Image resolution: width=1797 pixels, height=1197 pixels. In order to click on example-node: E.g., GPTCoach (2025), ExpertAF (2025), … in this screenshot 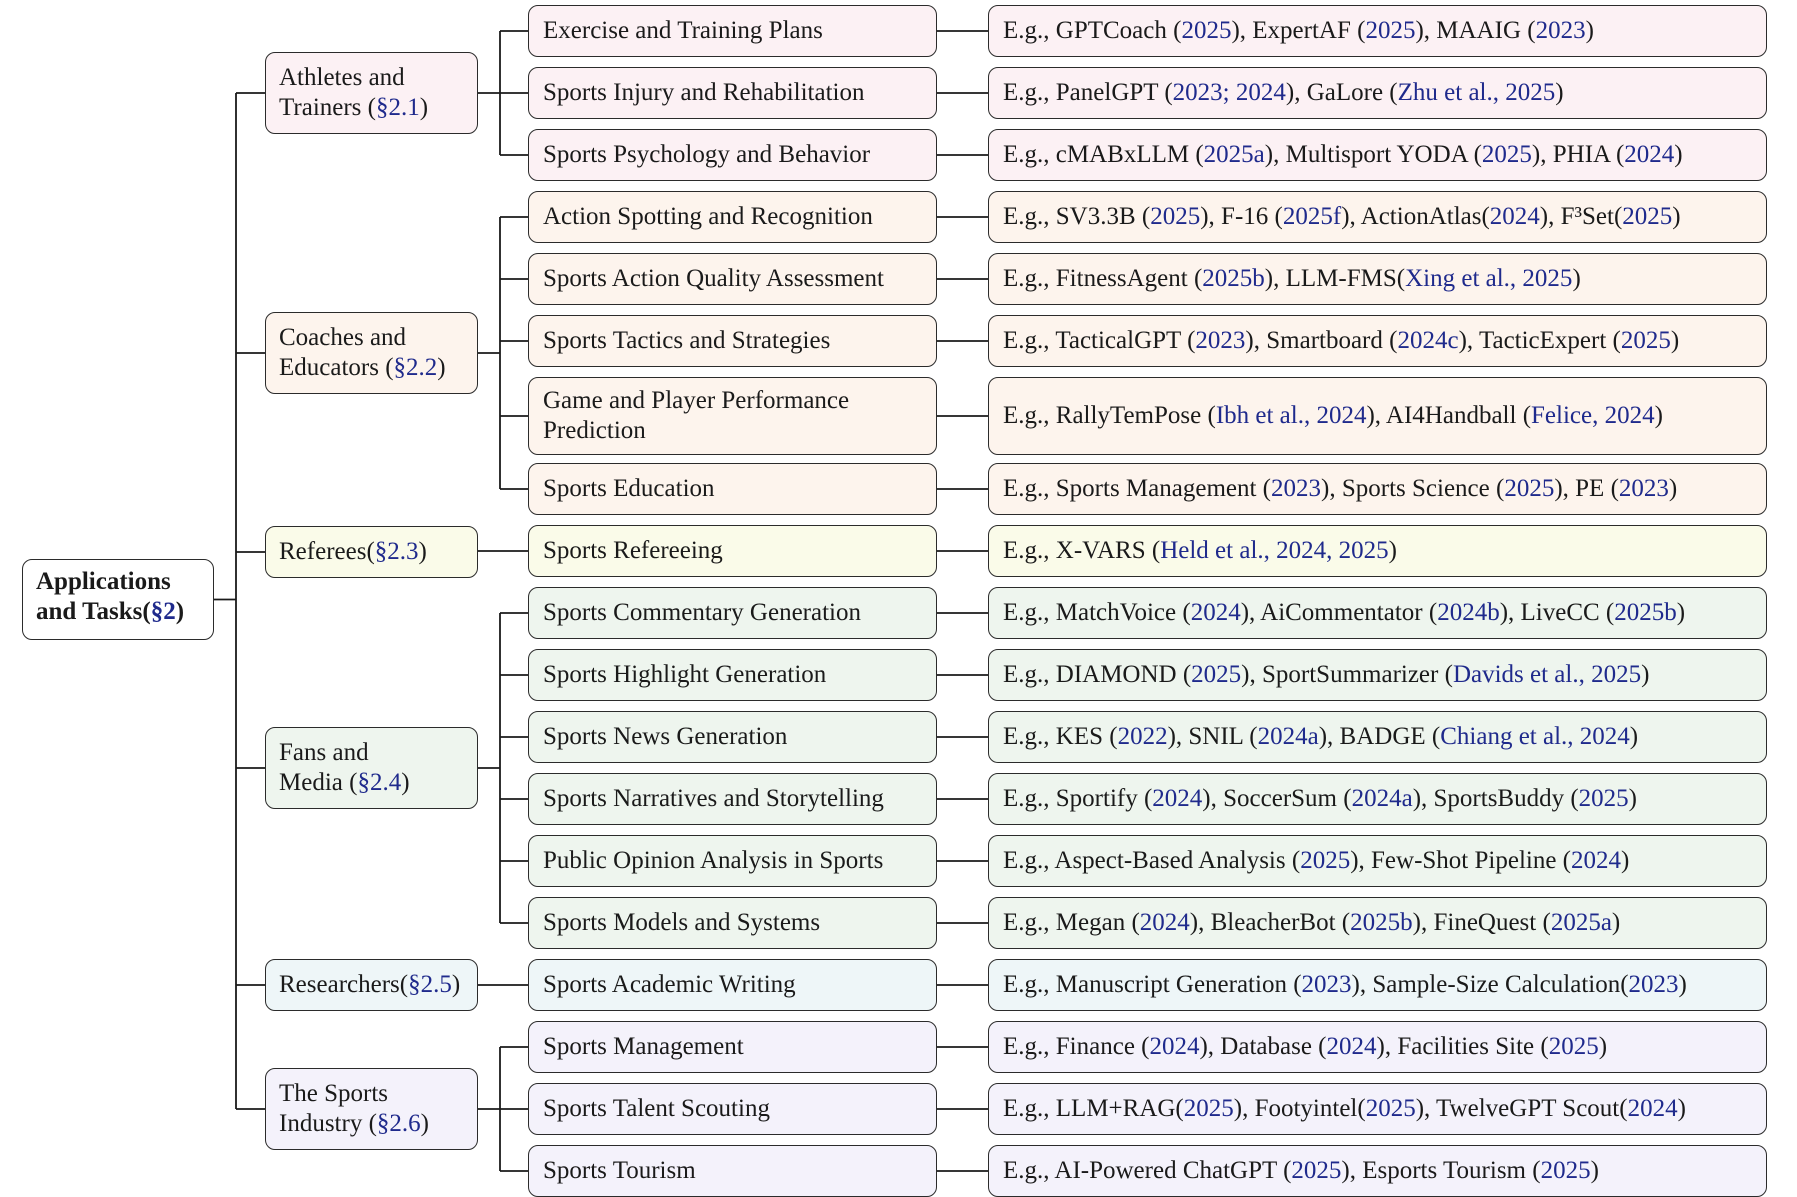, I will do `click(1377, 31)`.